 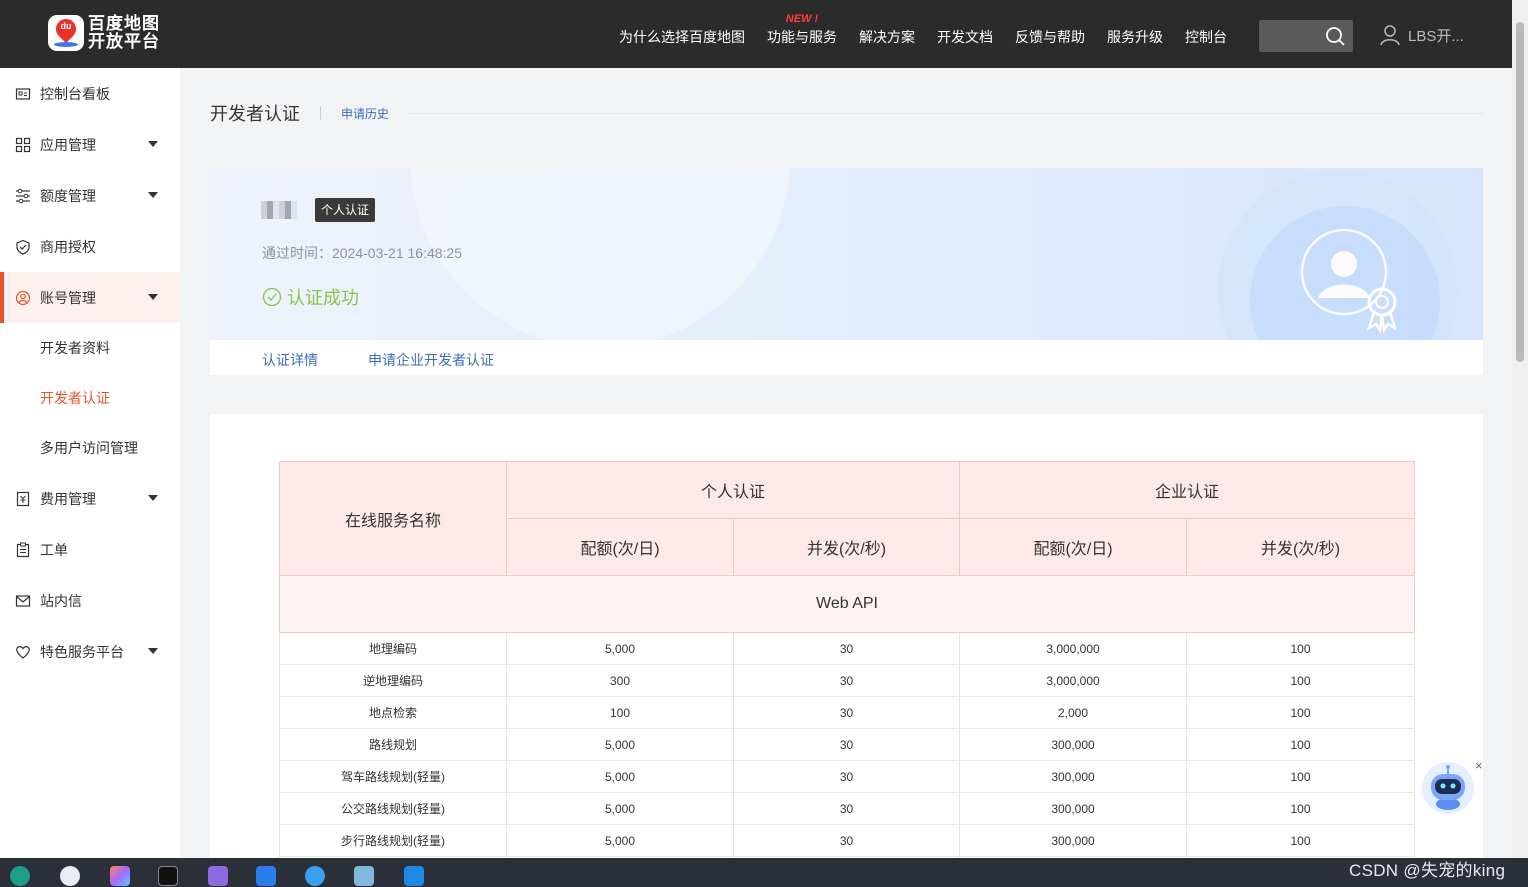 What do you see at coordinates (1335, 36) in the screenshot?
I see `search-icon` at bounding box center [1335, 36].